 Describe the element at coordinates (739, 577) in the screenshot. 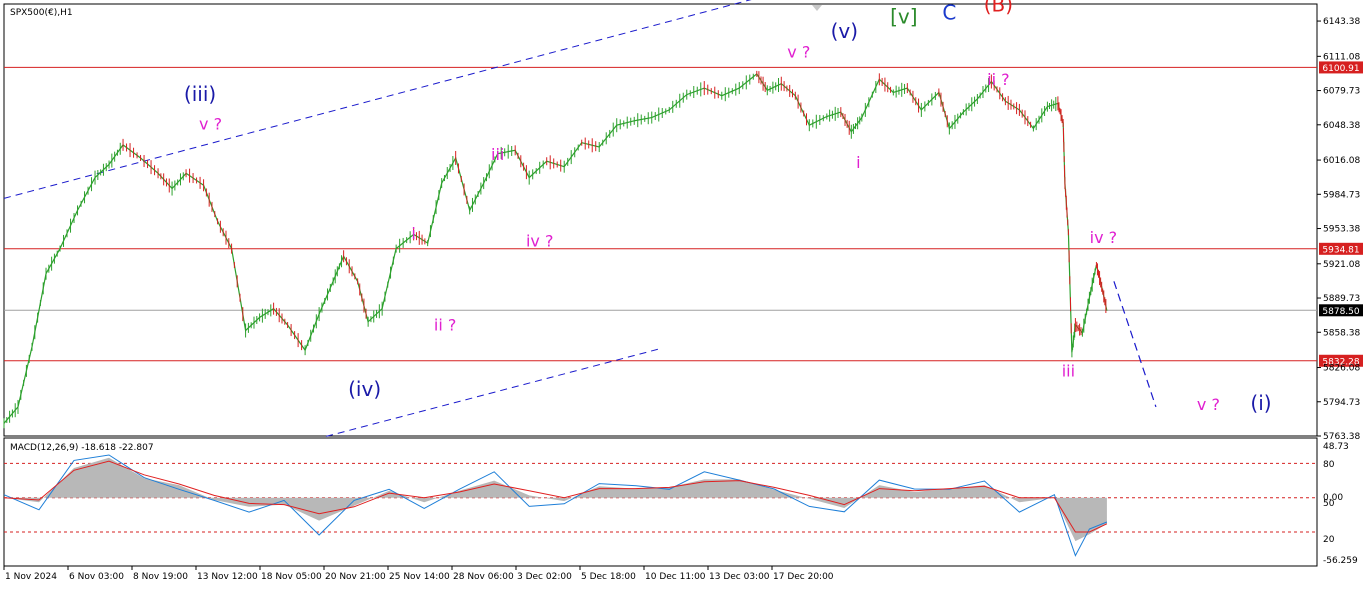

I see `x-tick-label: 13 Dec 03:00` at that location.